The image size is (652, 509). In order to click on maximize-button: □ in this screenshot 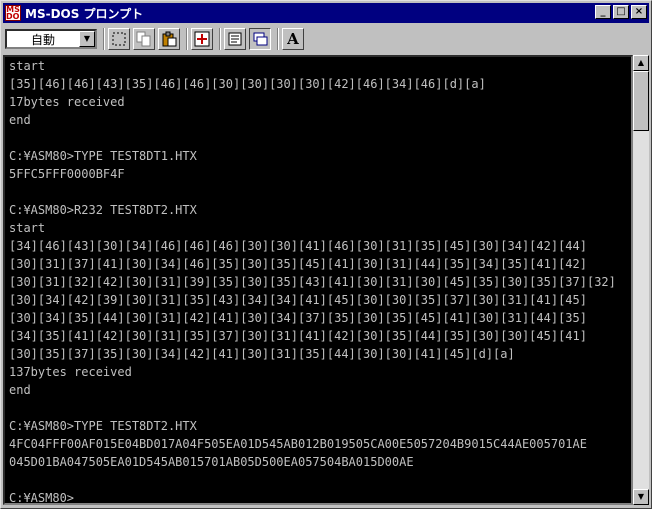, I will do `click(621, 12)`.